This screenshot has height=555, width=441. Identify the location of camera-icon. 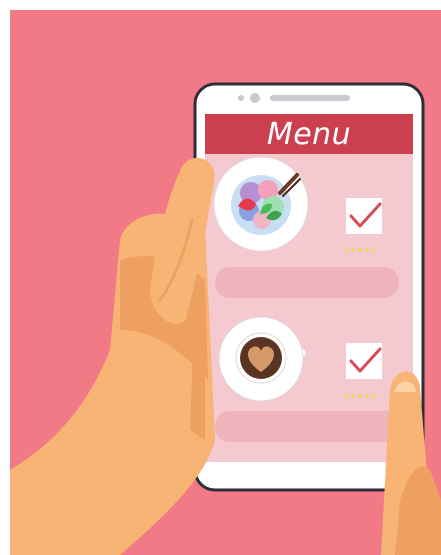
(255, 98).